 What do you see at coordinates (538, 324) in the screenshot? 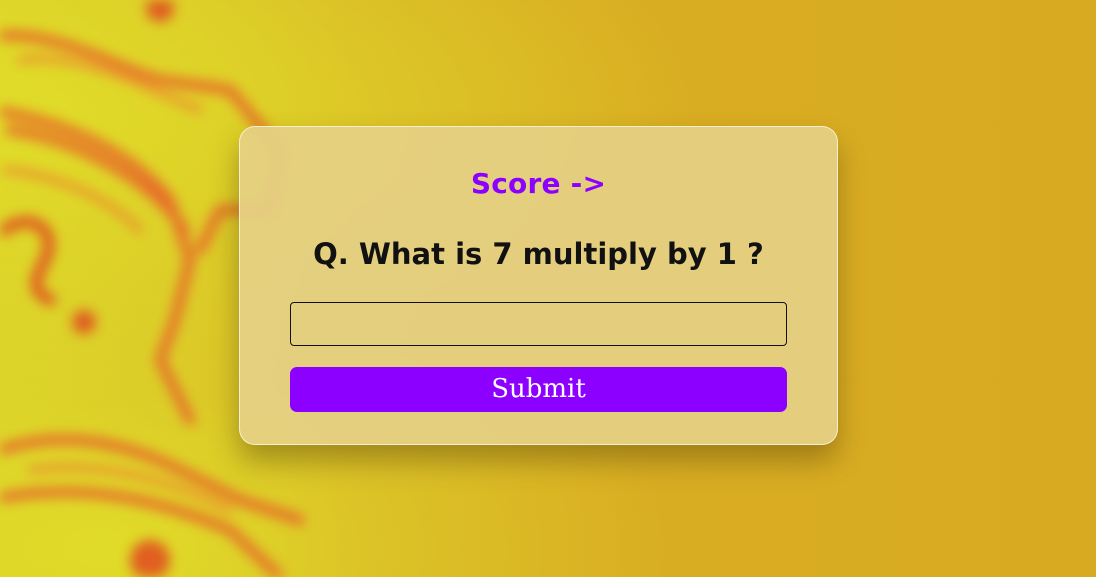
I see `answer-input` at bounding box center [538, 324].